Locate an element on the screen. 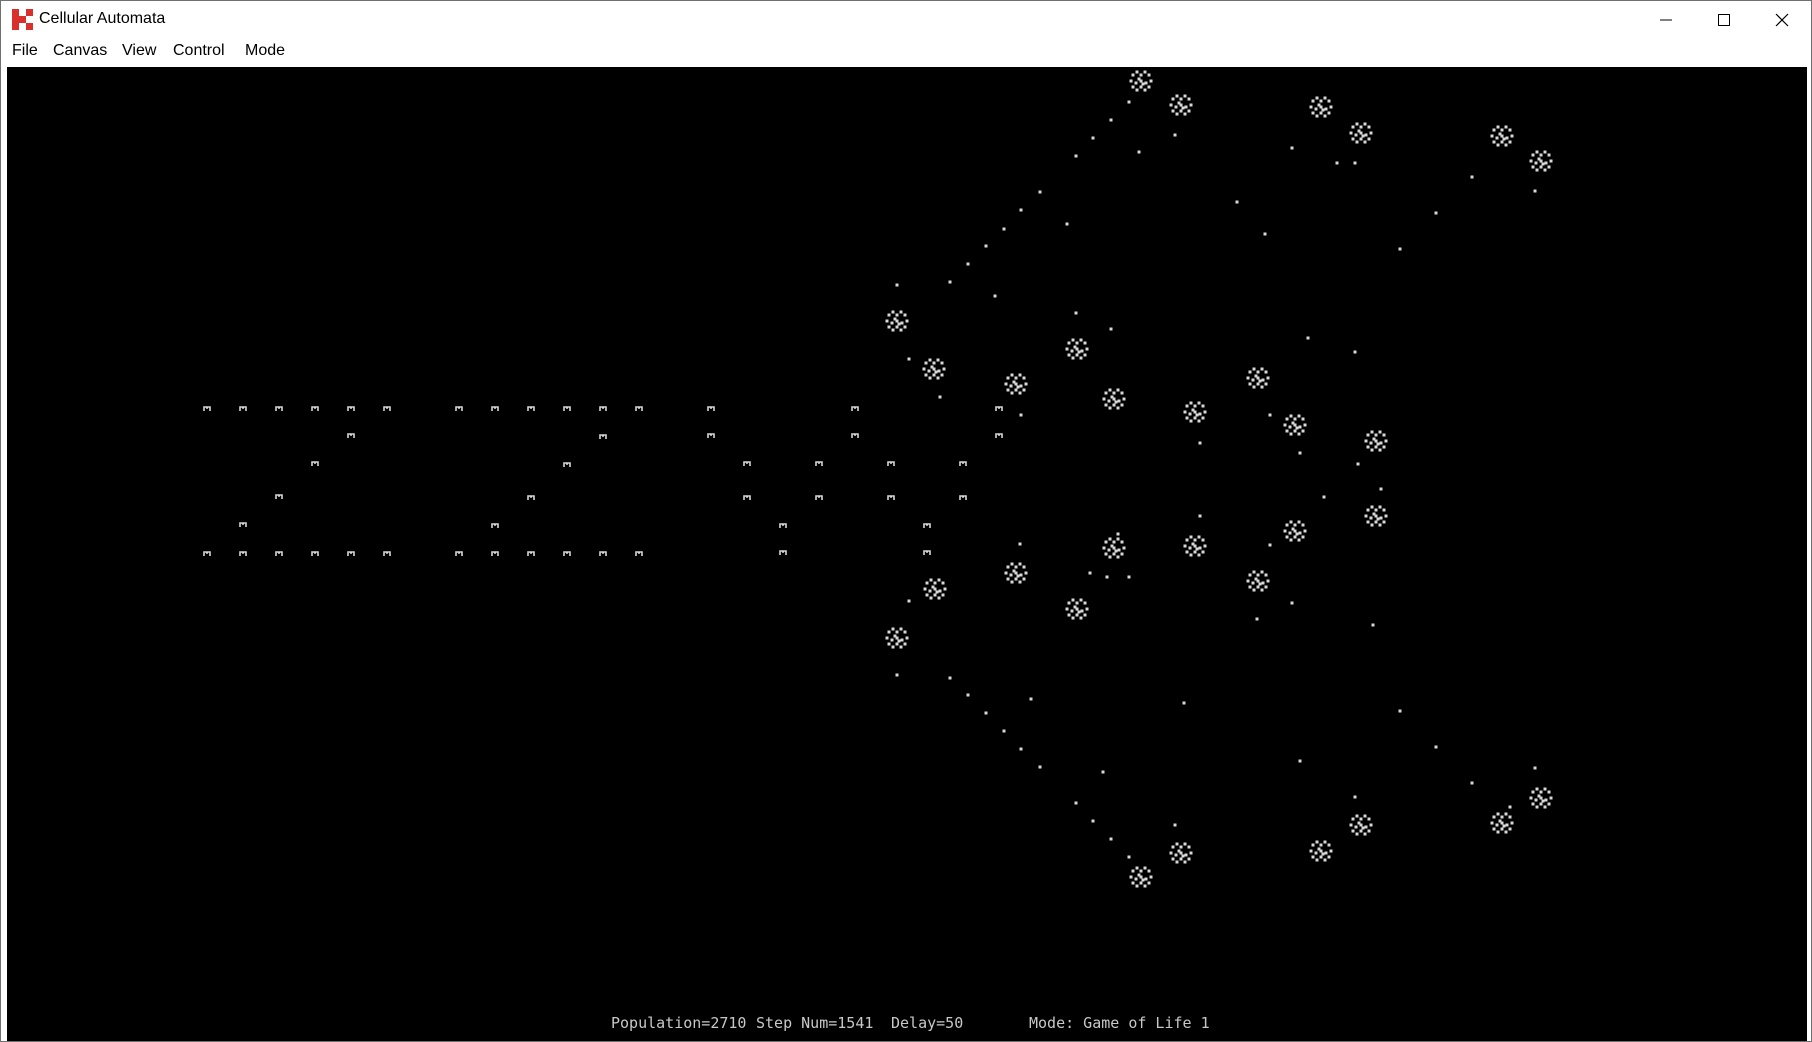  title-bar: Cellular Automata is located at coordinates (906, 20).